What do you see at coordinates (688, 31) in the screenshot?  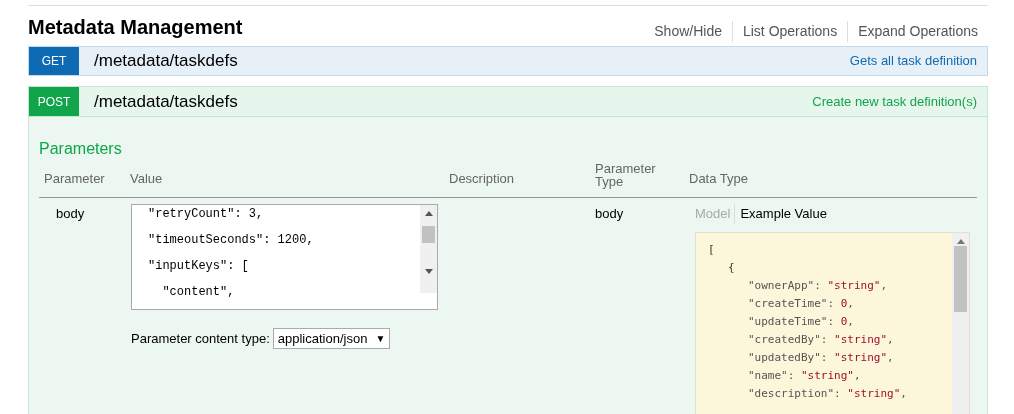 I see `section-action-link: Show/Hide` at bounding box center [688, 31].